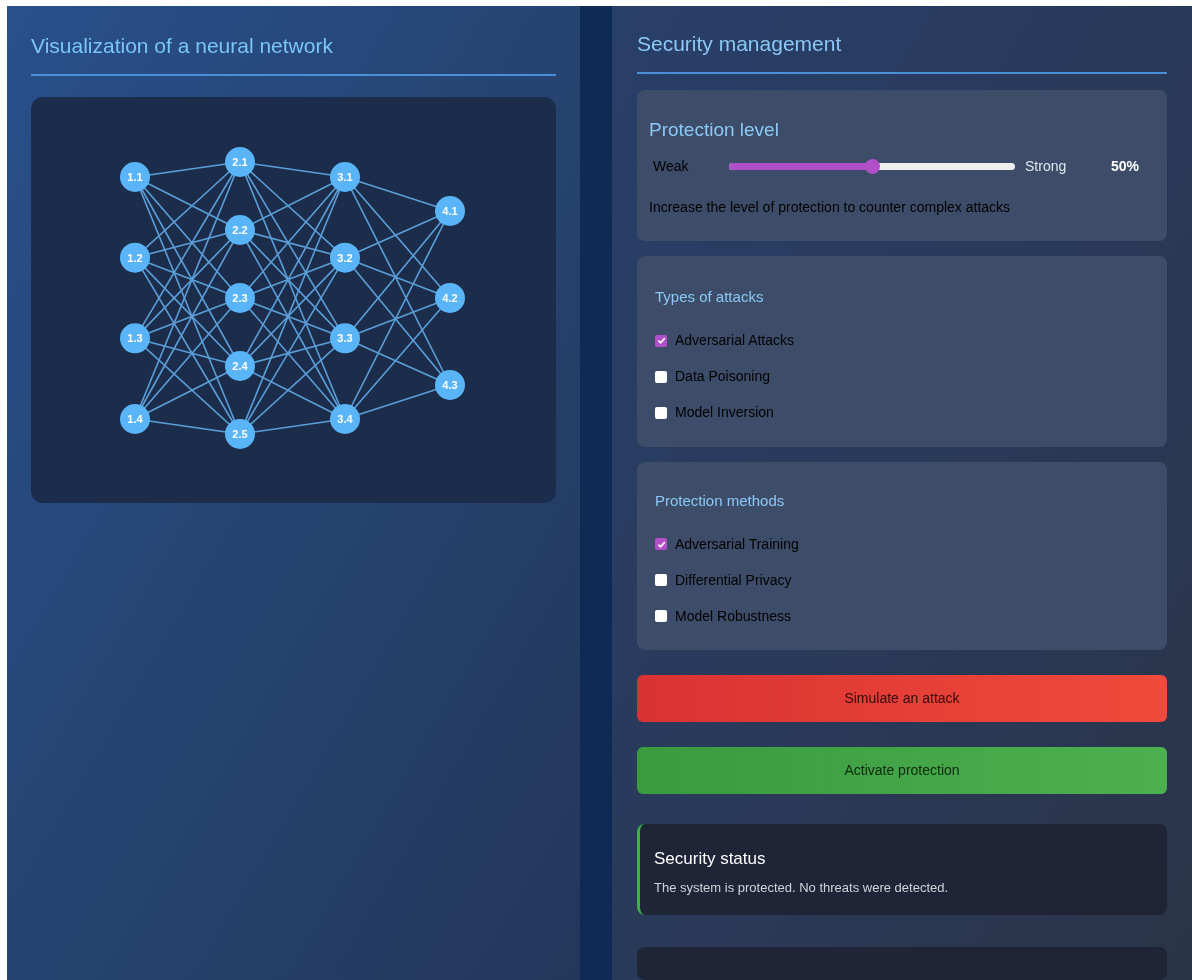  Describe the element at coordinates (735, 340) in the screenshot. I see `checkbox-label: Adversarial Attacks` at that location.